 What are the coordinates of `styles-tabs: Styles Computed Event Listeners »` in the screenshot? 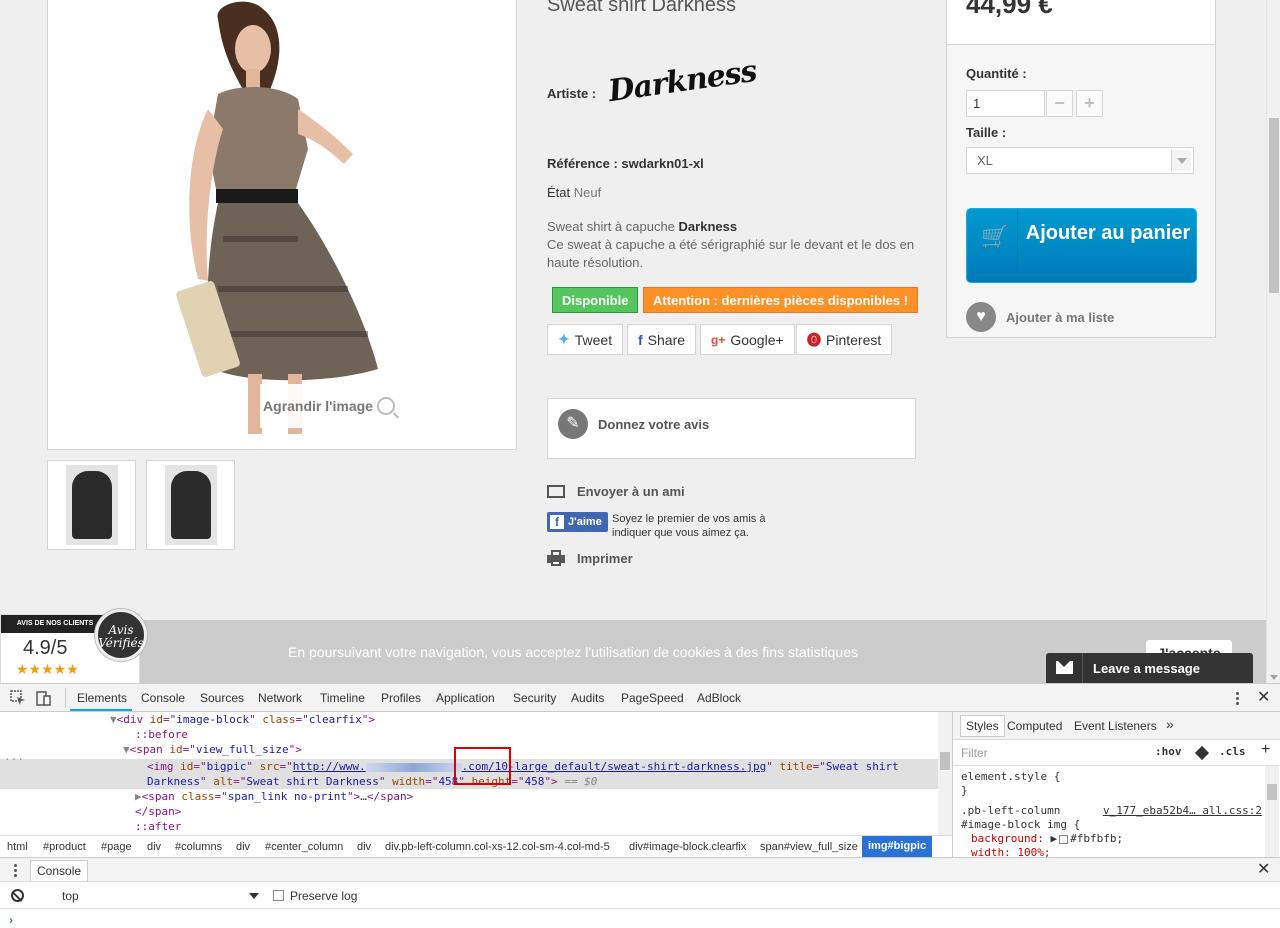 It's located at (1116, 726).